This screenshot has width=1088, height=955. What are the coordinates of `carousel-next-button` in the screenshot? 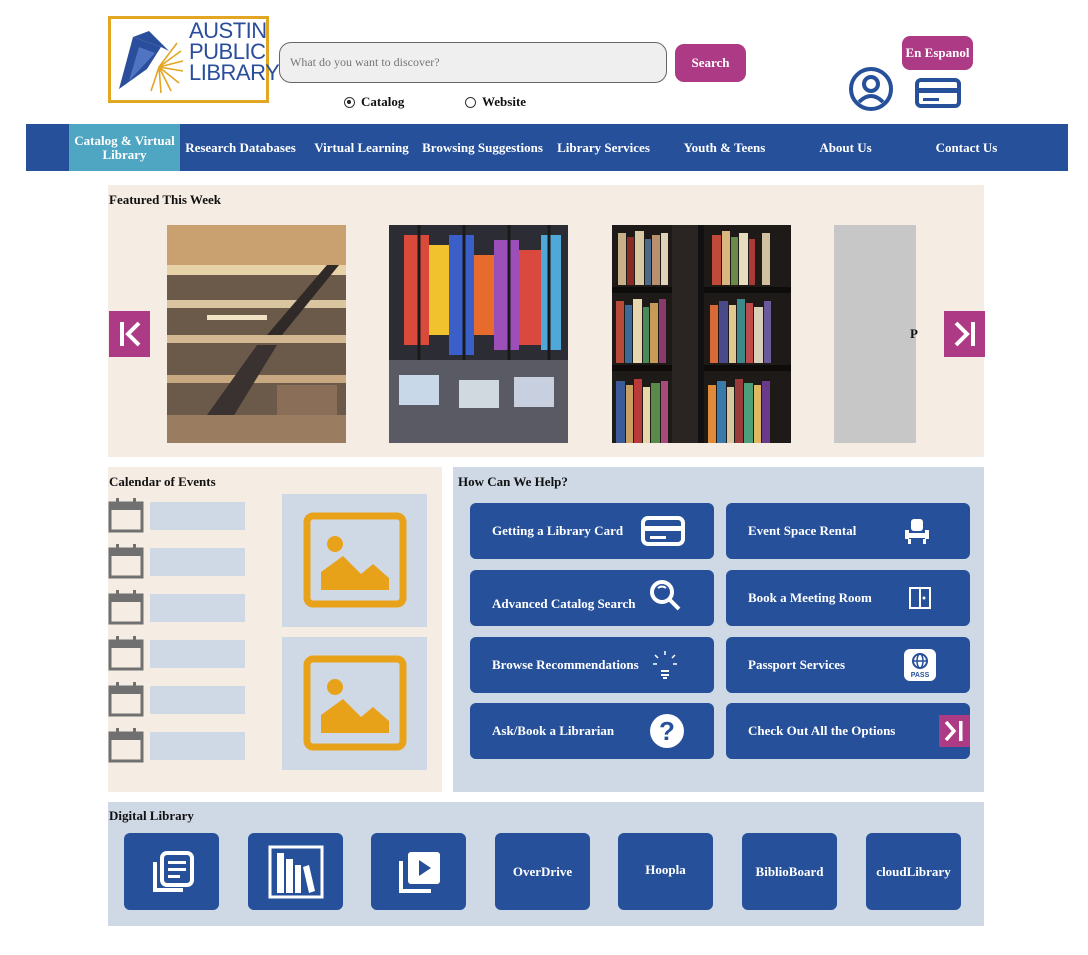 It's located at (964, 334).